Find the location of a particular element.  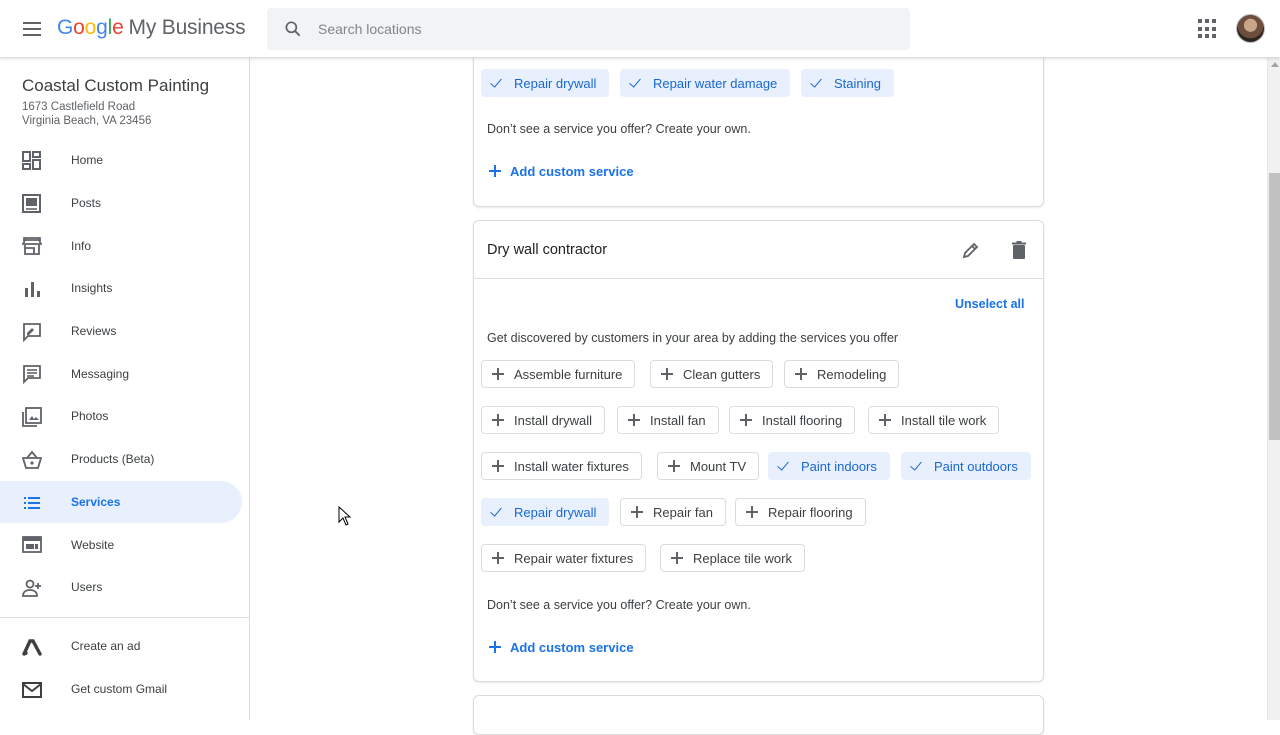

sidebar-item-services: Services is located at coordinates (121, 502).